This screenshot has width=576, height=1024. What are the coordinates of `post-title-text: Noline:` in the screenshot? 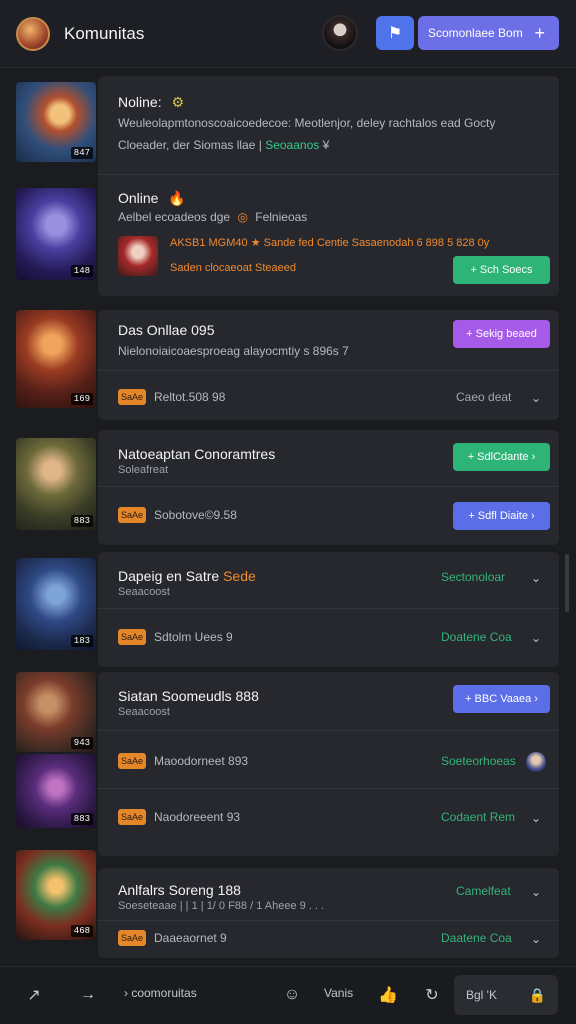 It's located at (140, 102).